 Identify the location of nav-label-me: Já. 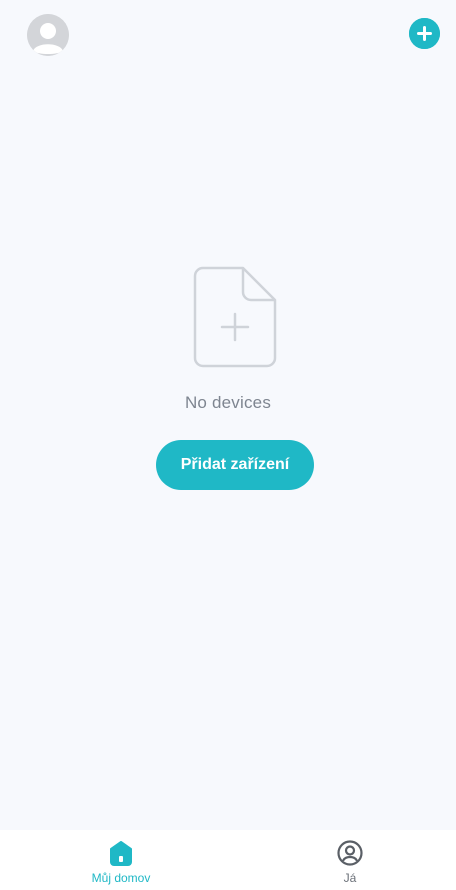
(350, 878).